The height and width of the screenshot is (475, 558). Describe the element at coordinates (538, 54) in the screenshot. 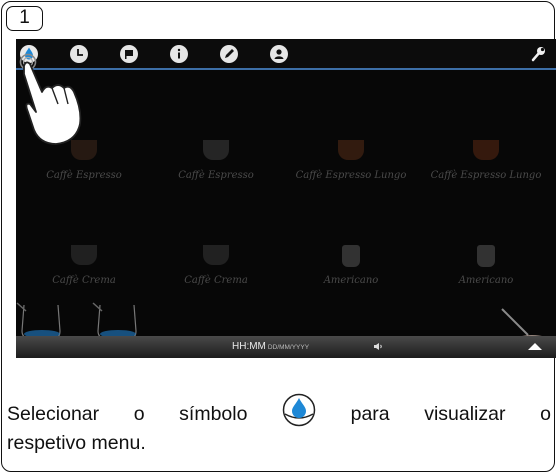

I see `wrench-icon` at that location.